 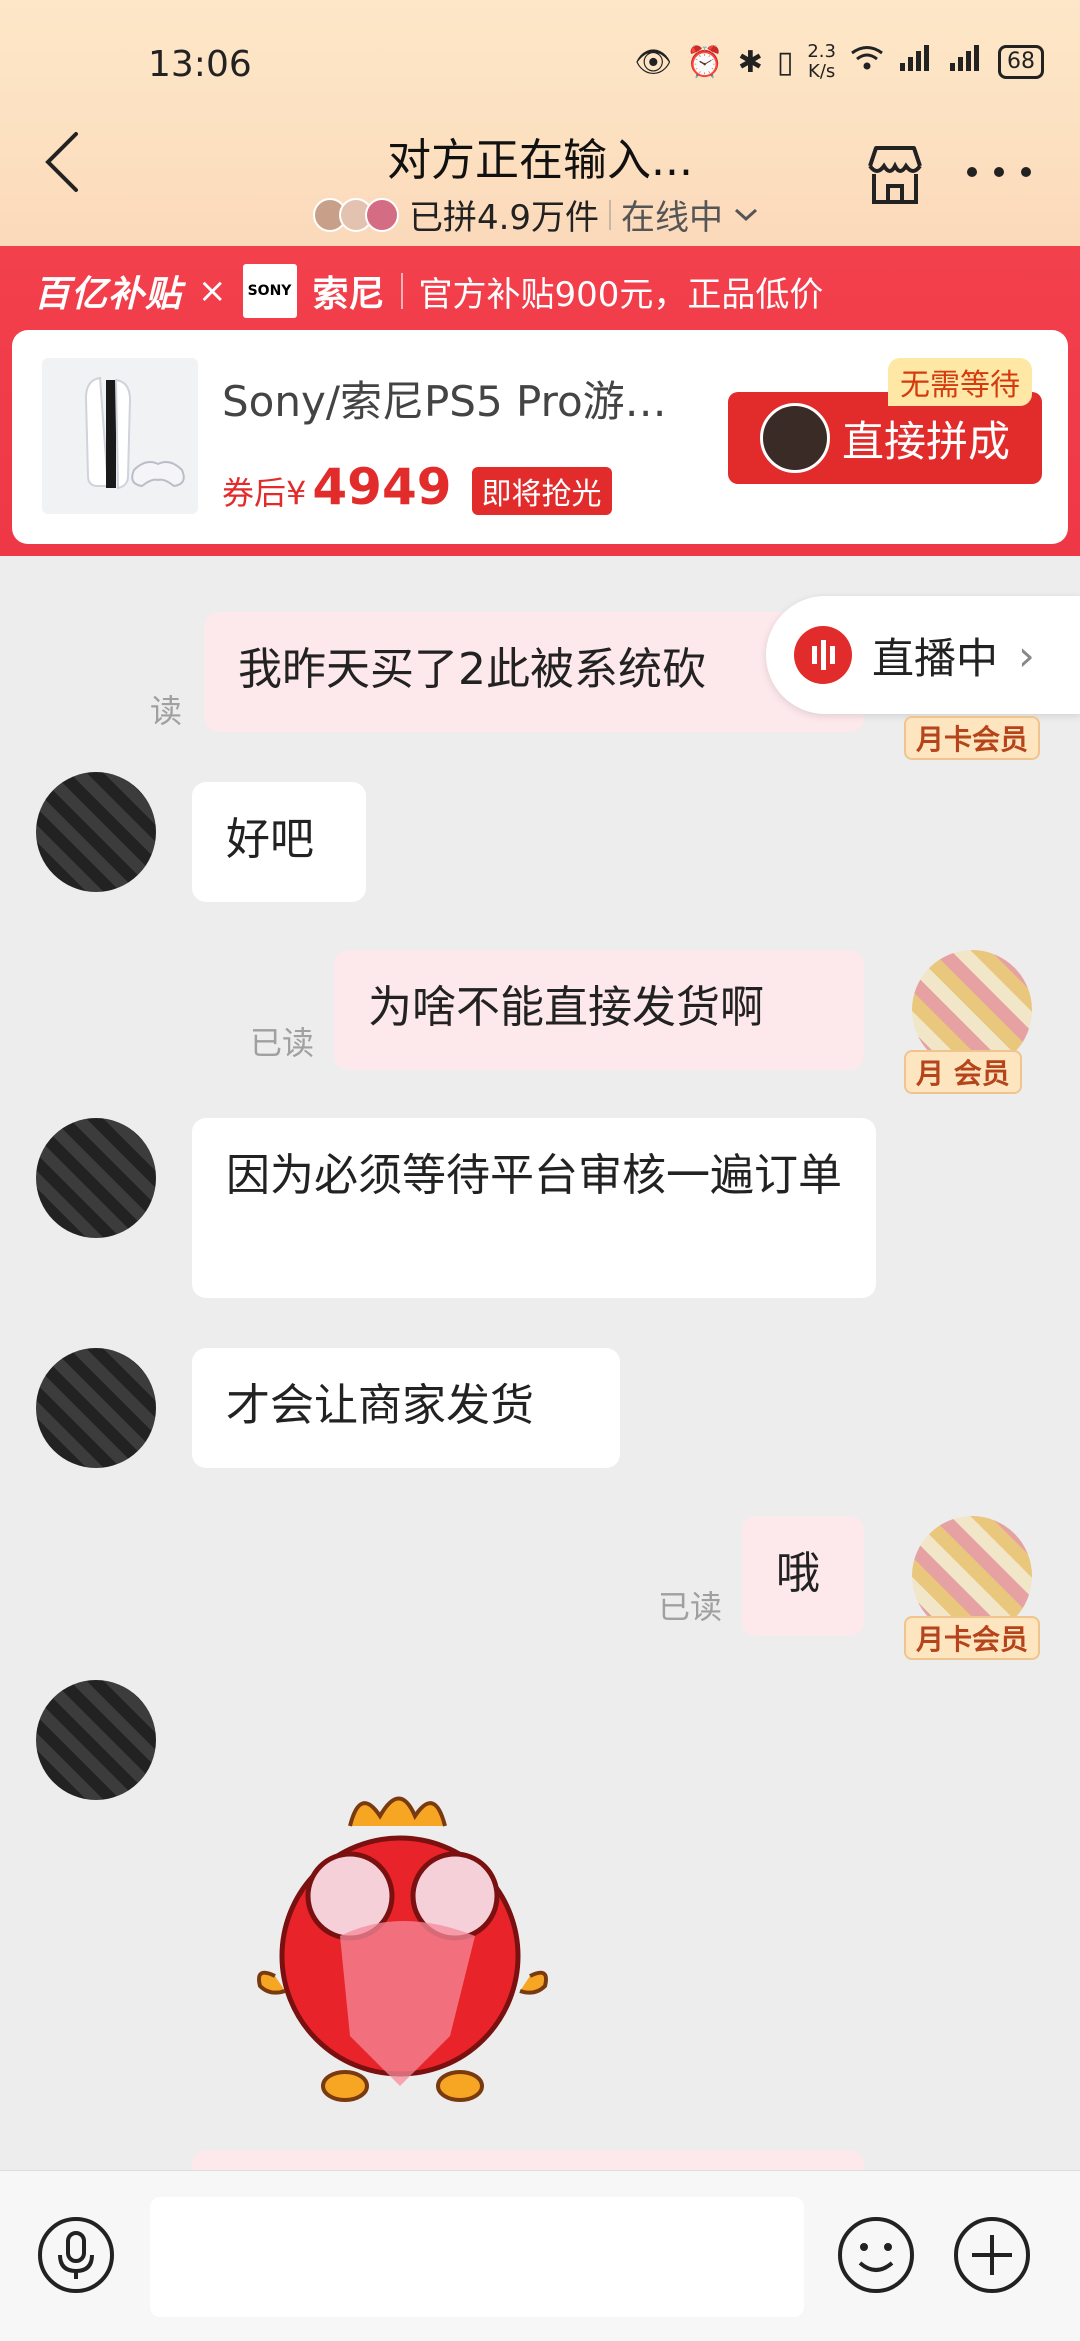 What do you see at coordinates (279, 842) in the screenshot?
I see `message-bubble: 好吧` at bounding box center [279, 842].